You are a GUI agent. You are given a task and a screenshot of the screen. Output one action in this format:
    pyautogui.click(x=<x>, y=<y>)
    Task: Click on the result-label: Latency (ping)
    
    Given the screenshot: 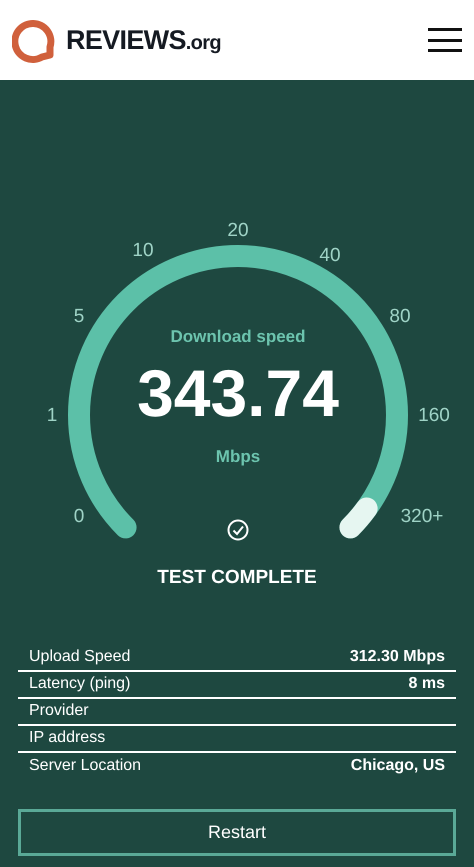 What is the action you would take?
    pyautogui.click(x=79, y=684)
    